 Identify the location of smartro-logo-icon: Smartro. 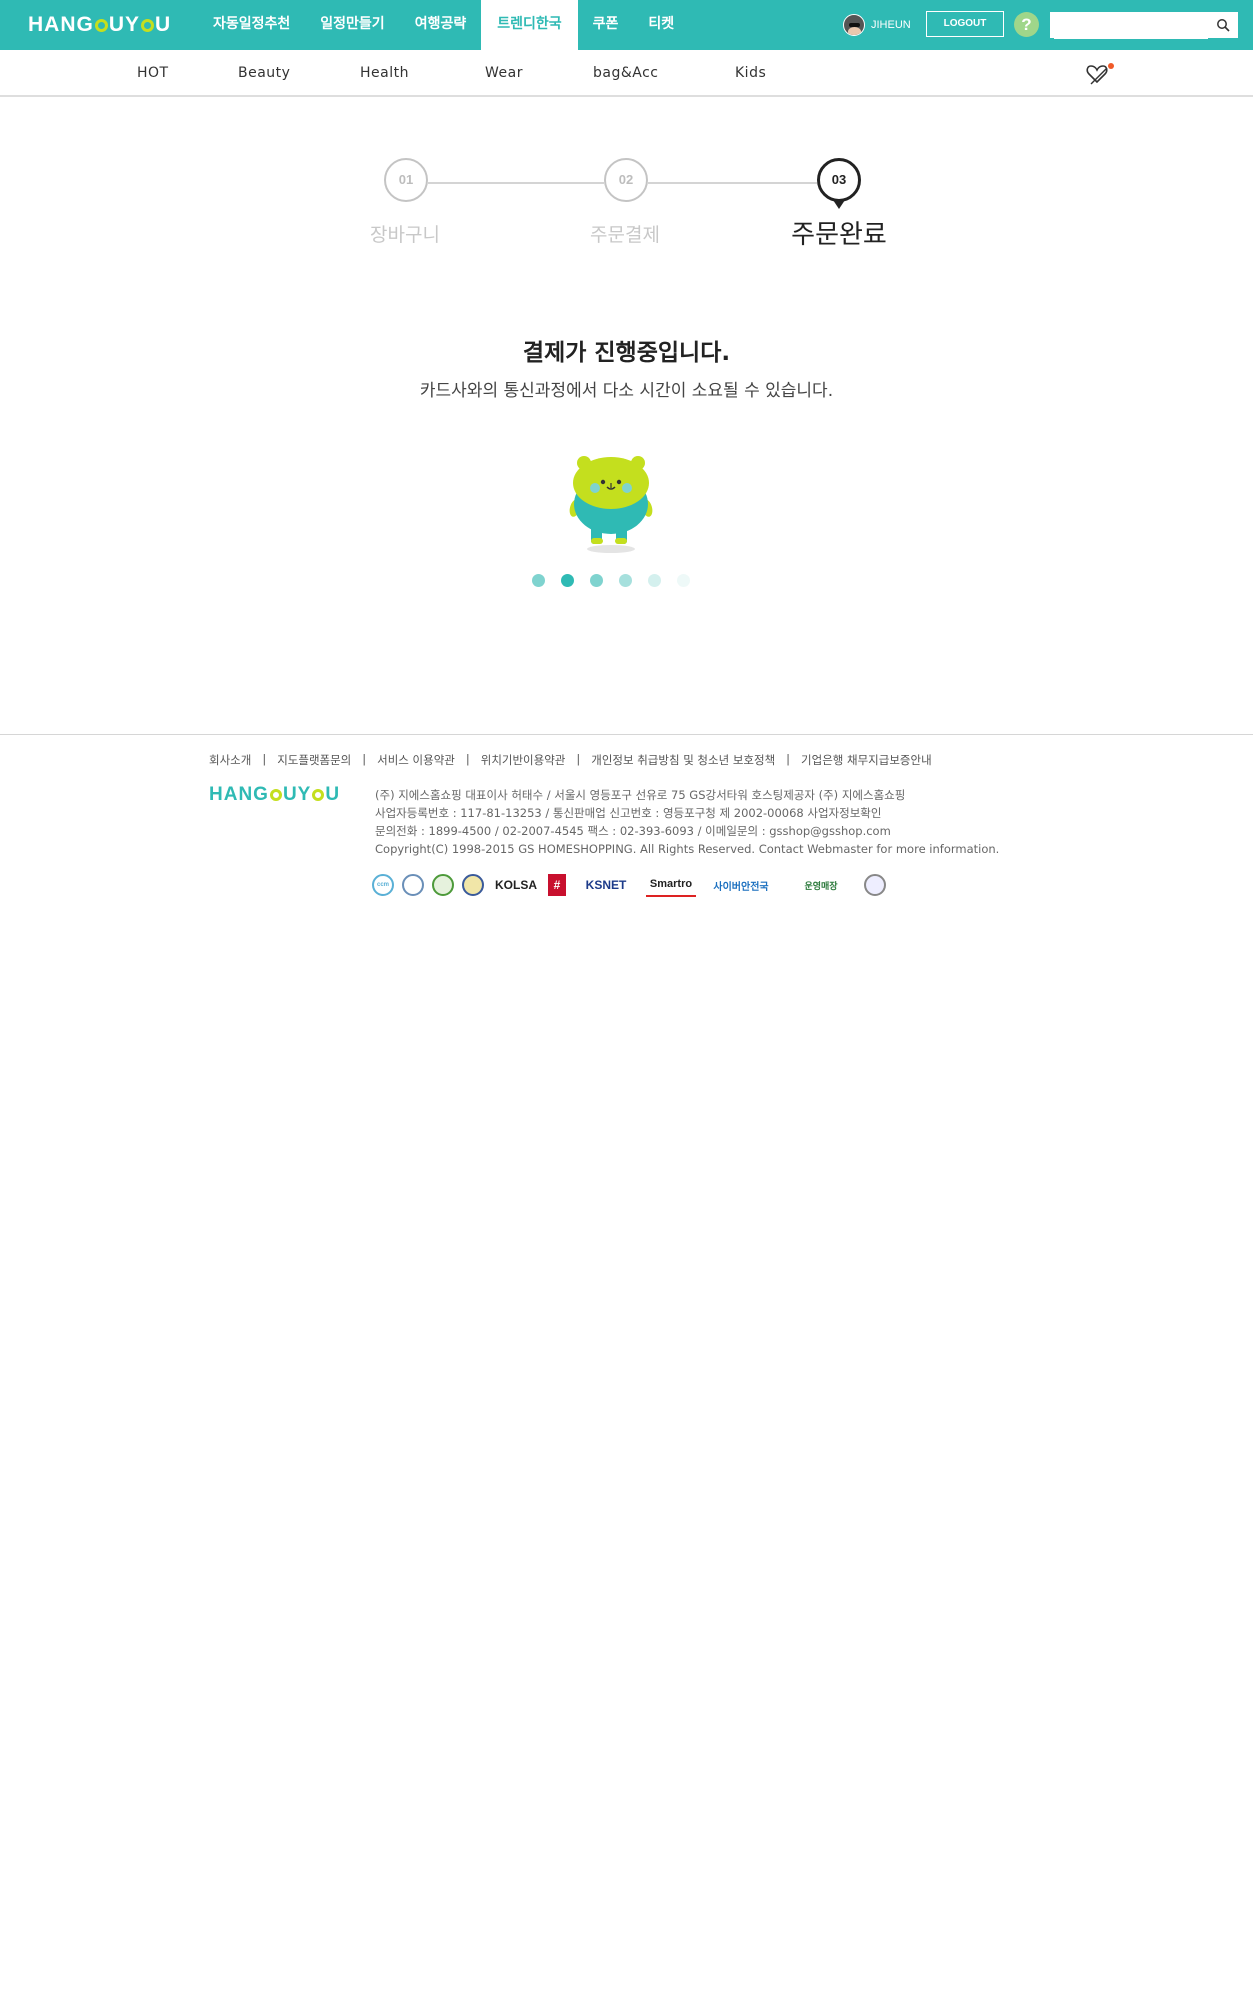
(671, 885).